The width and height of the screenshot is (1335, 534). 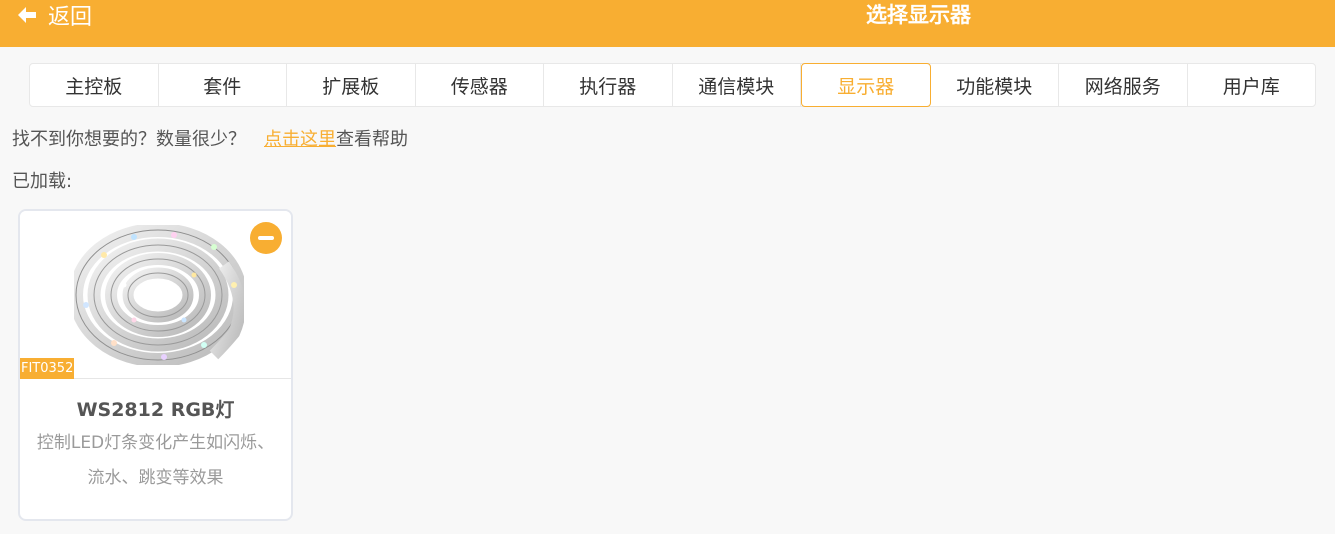 What do you see at coordinates (155, 410) in the screenshot?
I see `device-name: WS2812 RGB灯` at bounding box center [155, 410].